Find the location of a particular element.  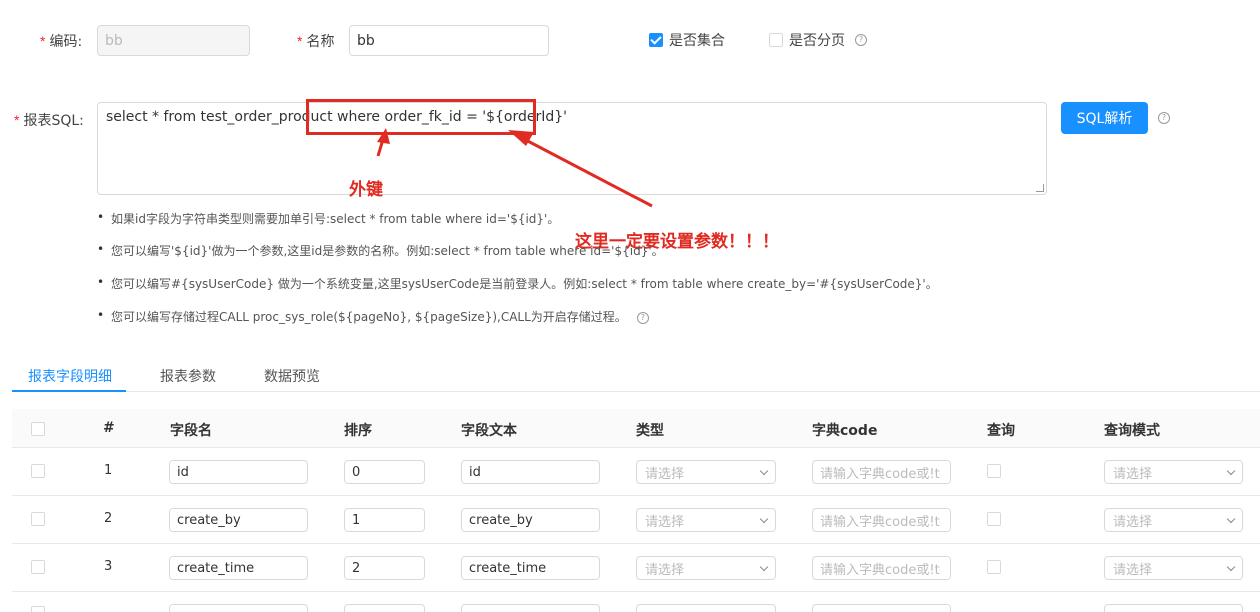

field-text-input: create_time is located at coordinates (530, 568).